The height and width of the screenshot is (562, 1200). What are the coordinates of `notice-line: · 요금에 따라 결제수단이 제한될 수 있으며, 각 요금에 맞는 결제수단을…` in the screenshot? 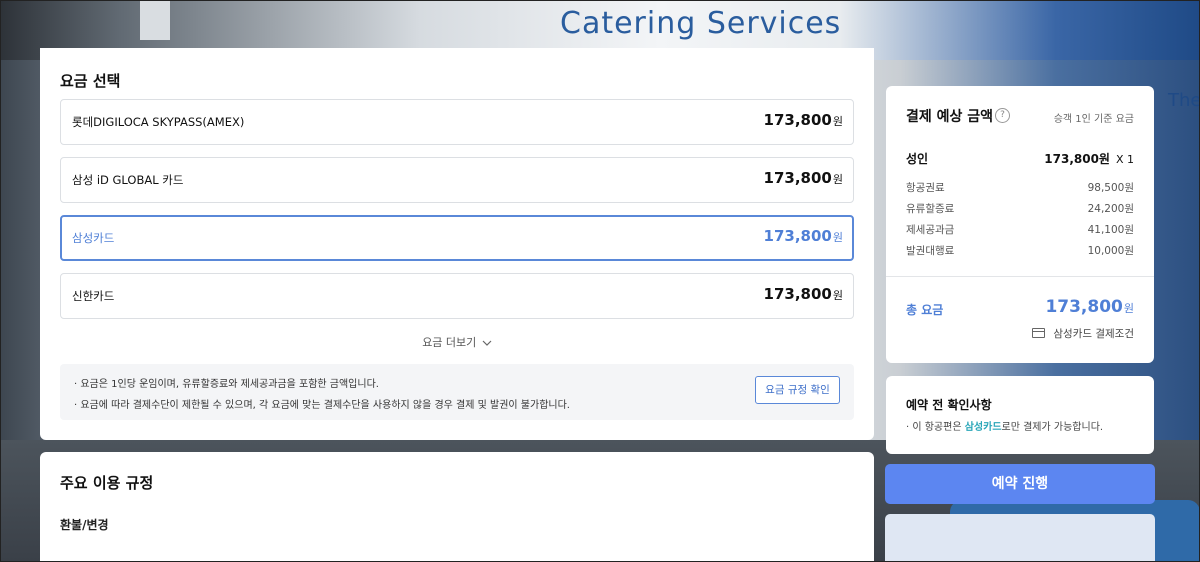 It's located at (322, 405).